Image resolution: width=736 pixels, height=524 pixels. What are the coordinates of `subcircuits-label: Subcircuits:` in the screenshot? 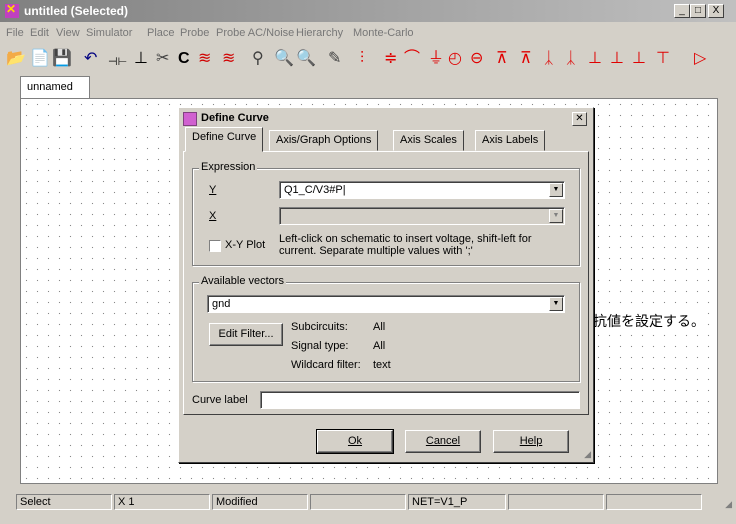 It's located at (319, 327).